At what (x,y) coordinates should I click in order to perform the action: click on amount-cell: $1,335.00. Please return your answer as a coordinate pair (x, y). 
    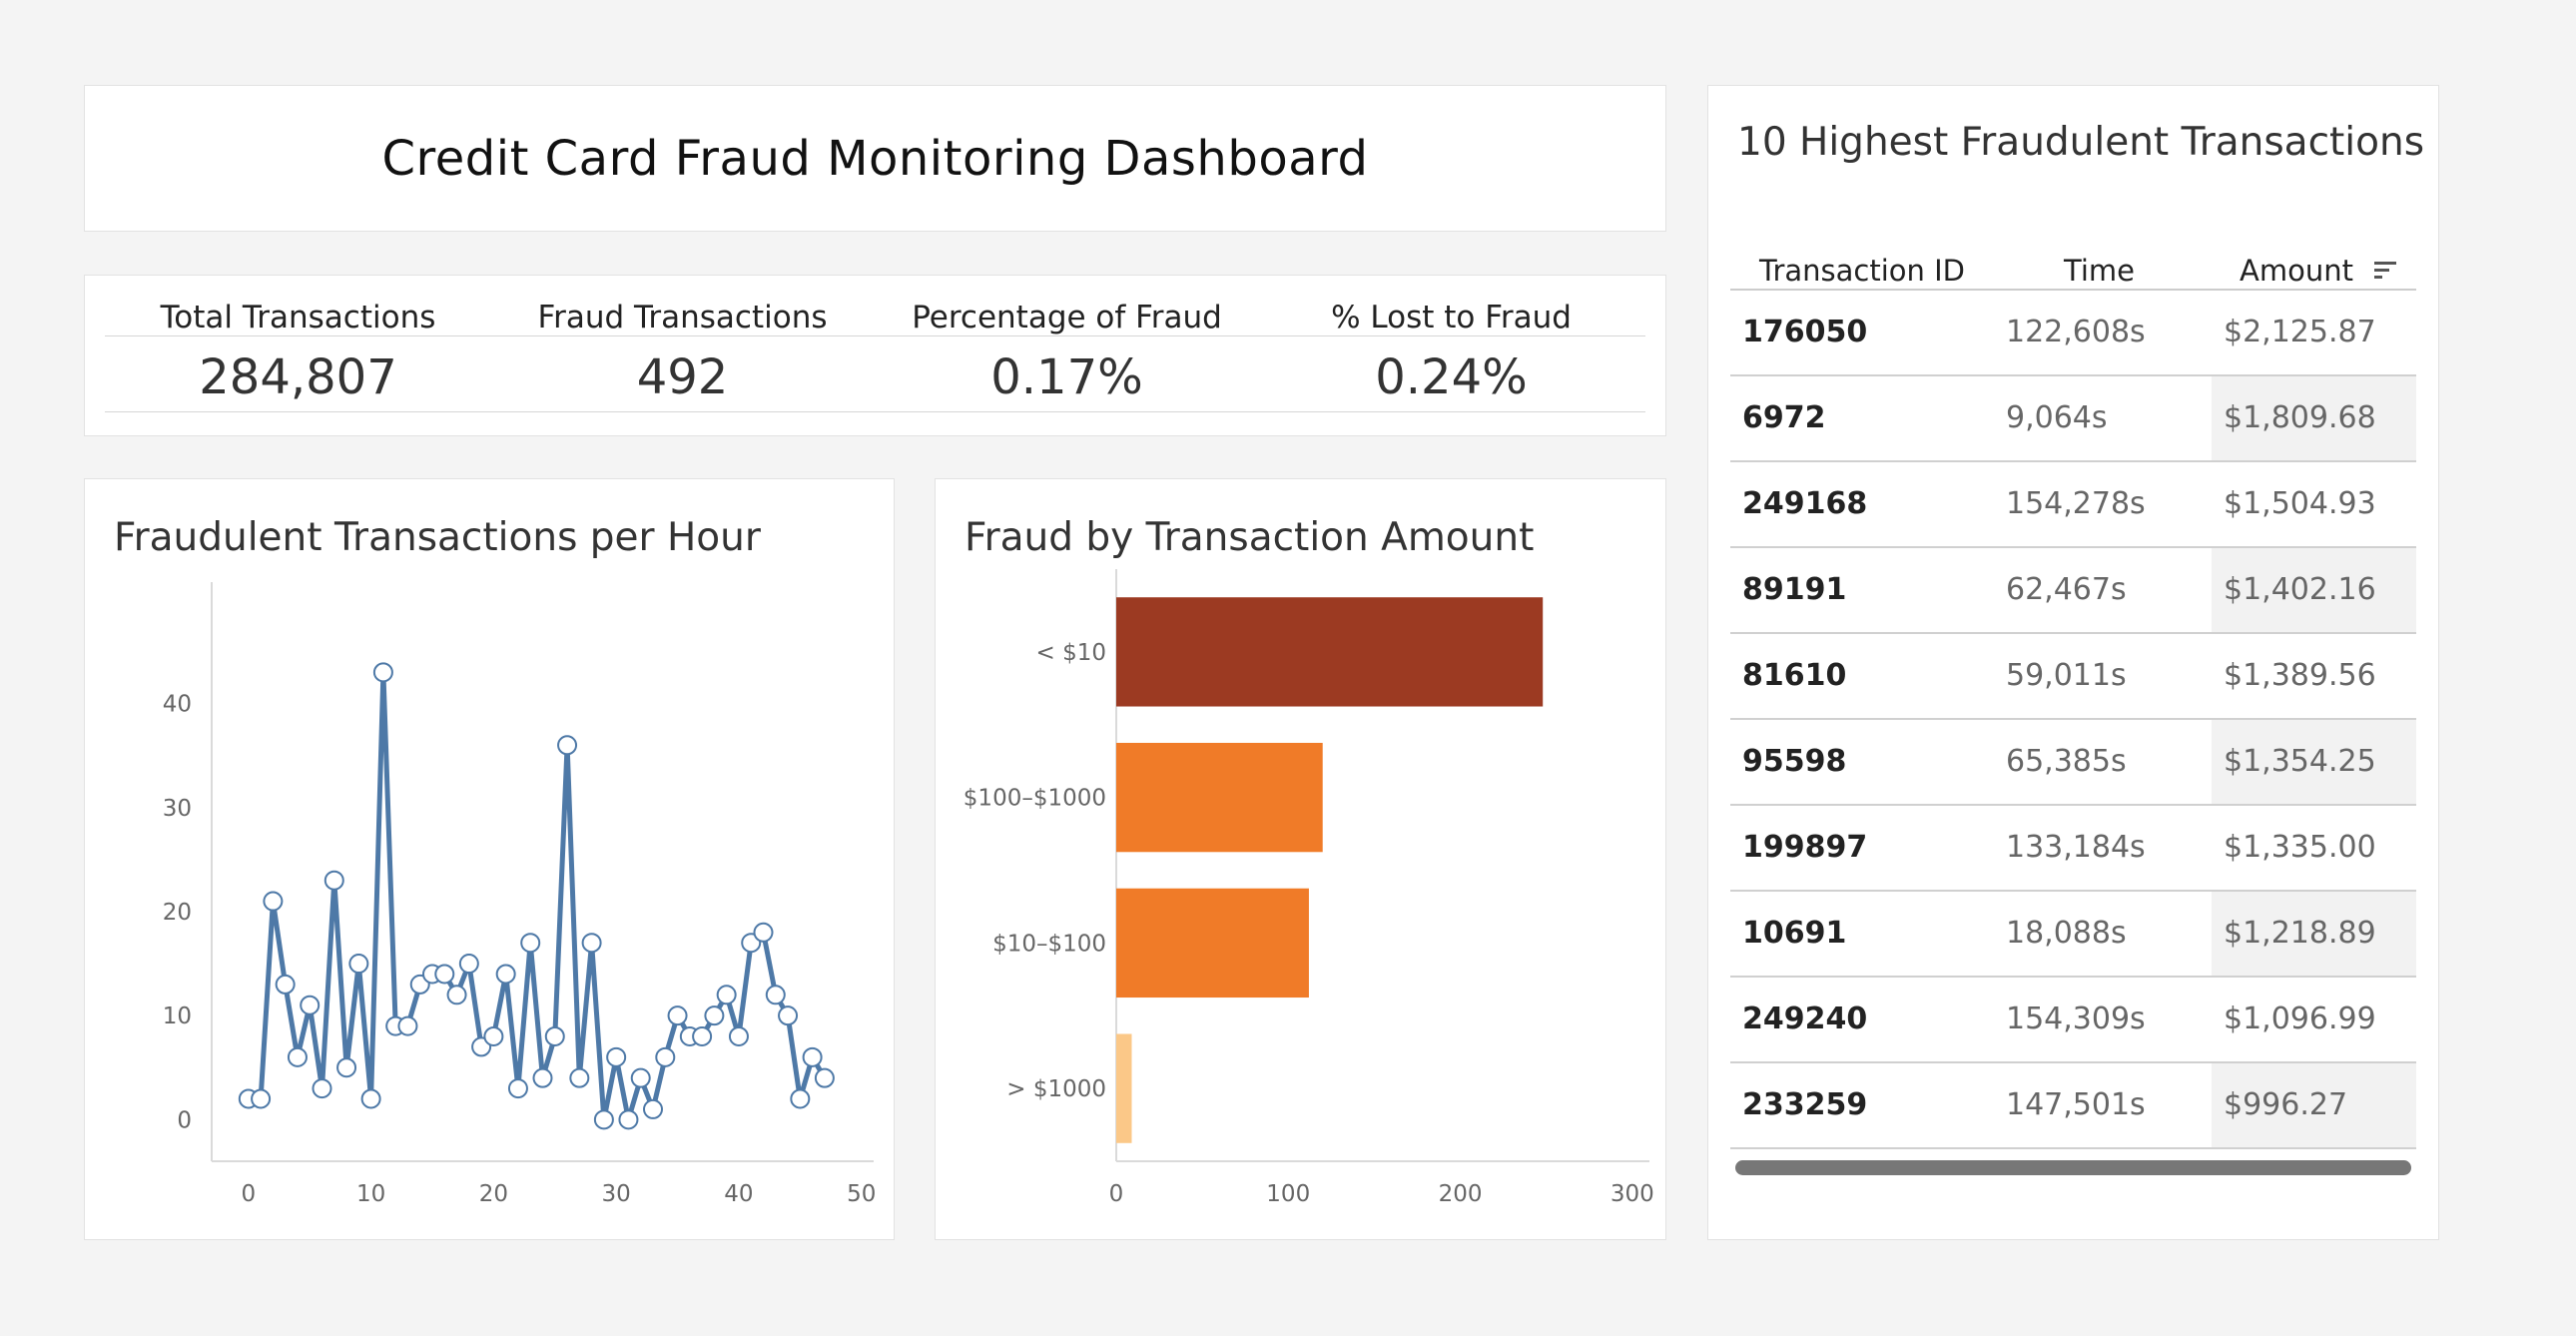
    Looking at the image, I should click on (2300, 847).